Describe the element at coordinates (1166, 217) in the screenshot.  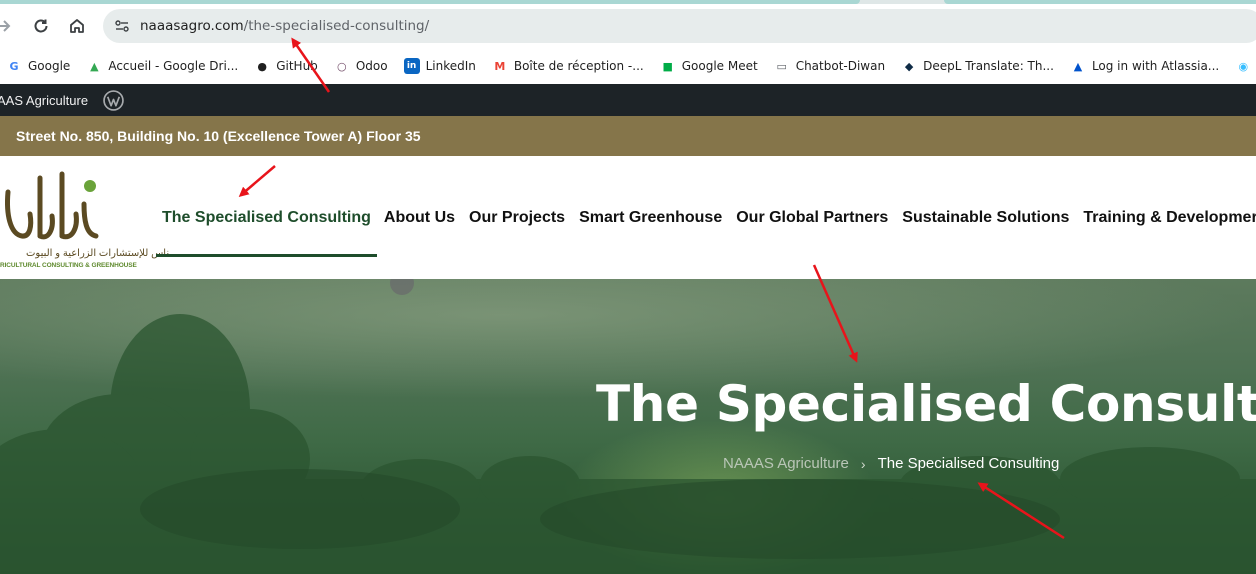
I see `menu-item-training-developmer: Training & Developmer` at that location.